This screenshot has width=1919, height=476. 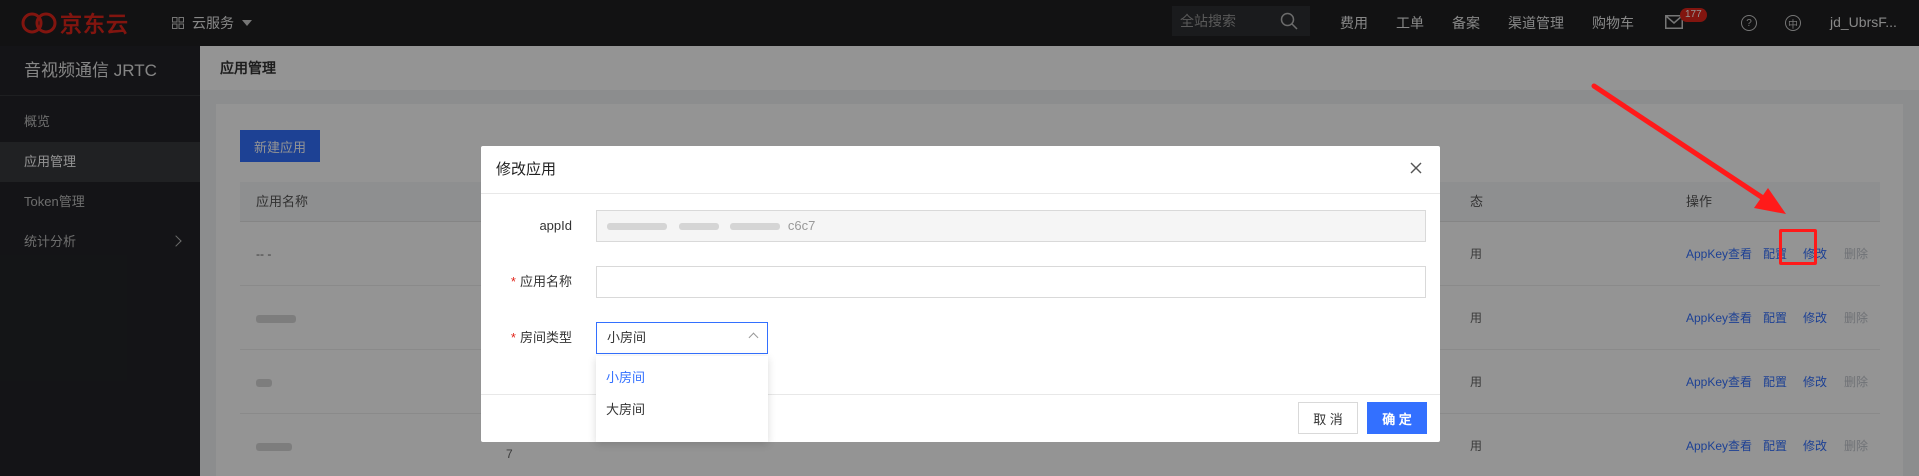 I want to click on app-name-row: * 应用名称, so click(x=960, y=282).